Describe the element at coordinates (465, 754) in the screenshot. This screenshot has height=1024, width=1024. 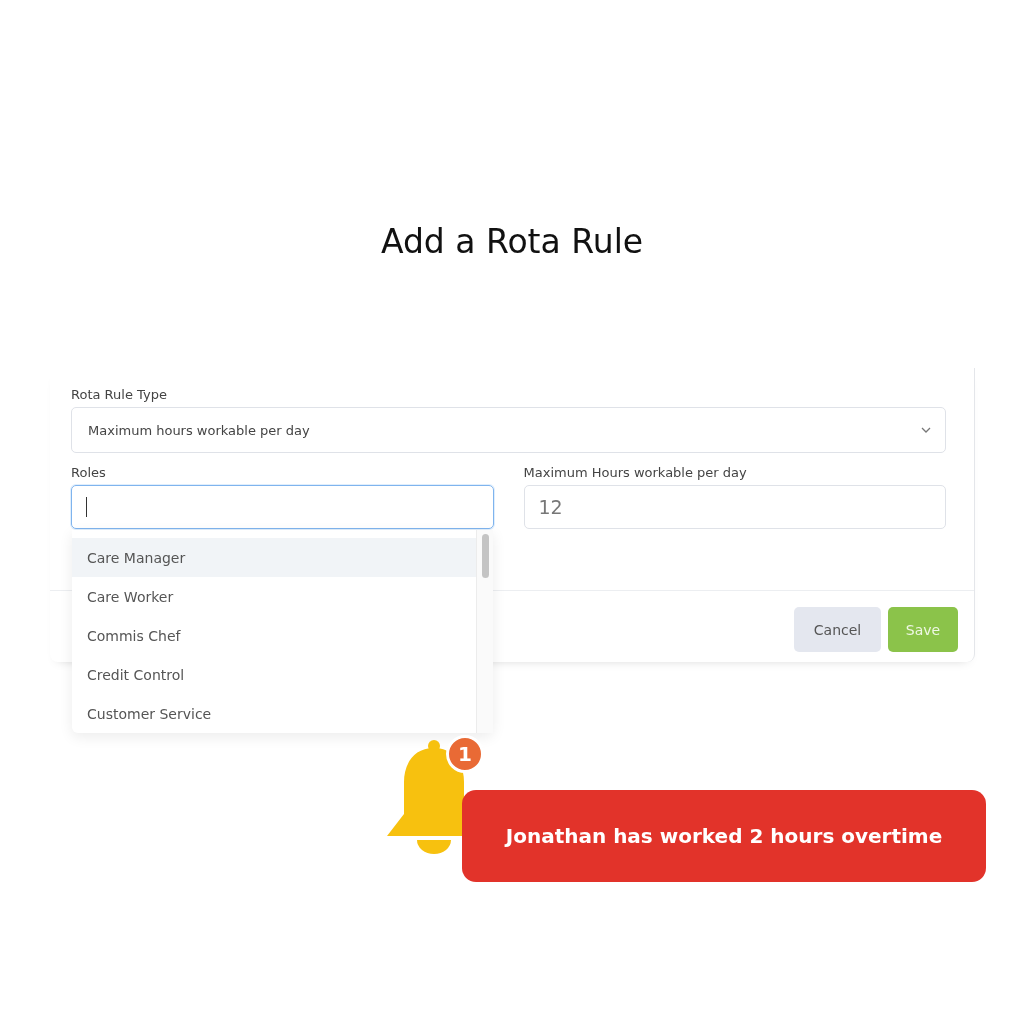
I see `notification-badge: 1` at that location.